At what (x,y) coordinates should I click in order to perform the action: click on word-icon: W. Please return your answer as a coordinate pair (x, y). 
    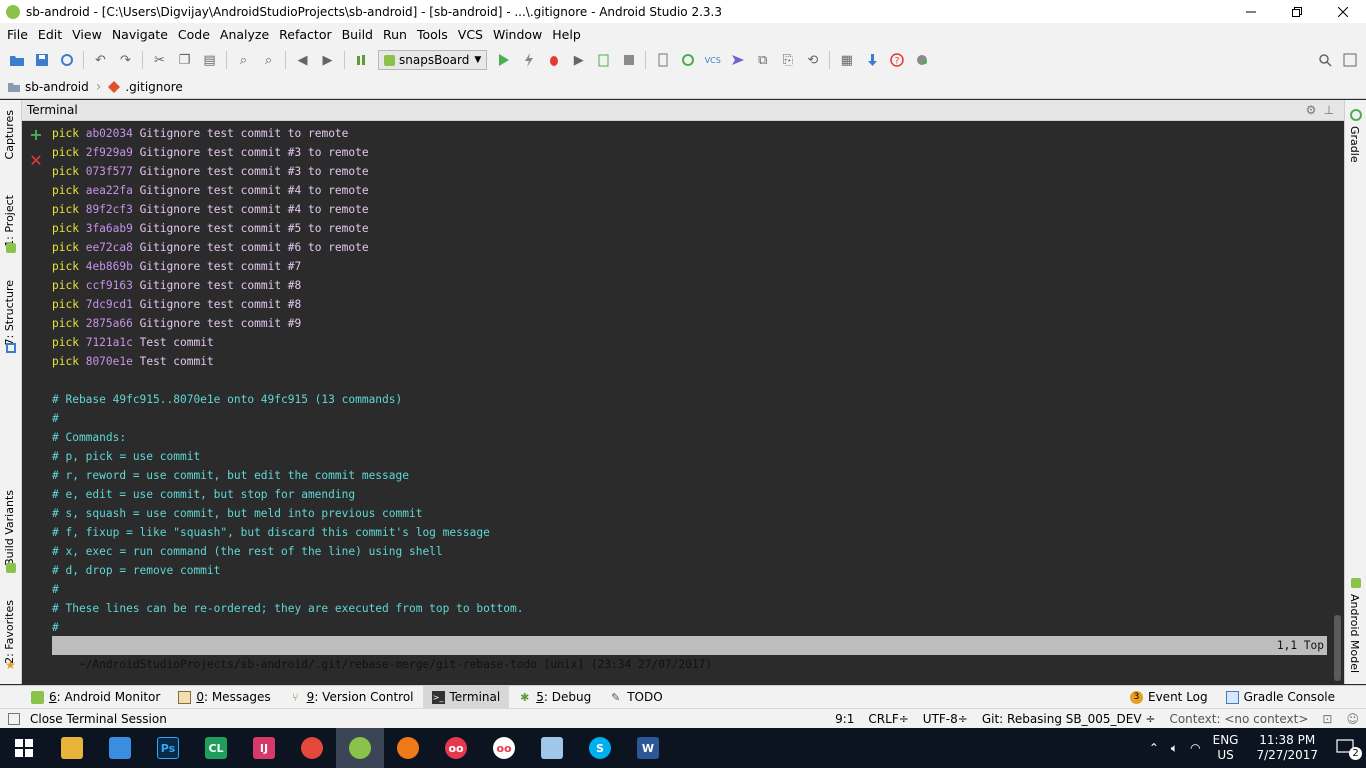
    Looking at the image, I should click on (648, 748).